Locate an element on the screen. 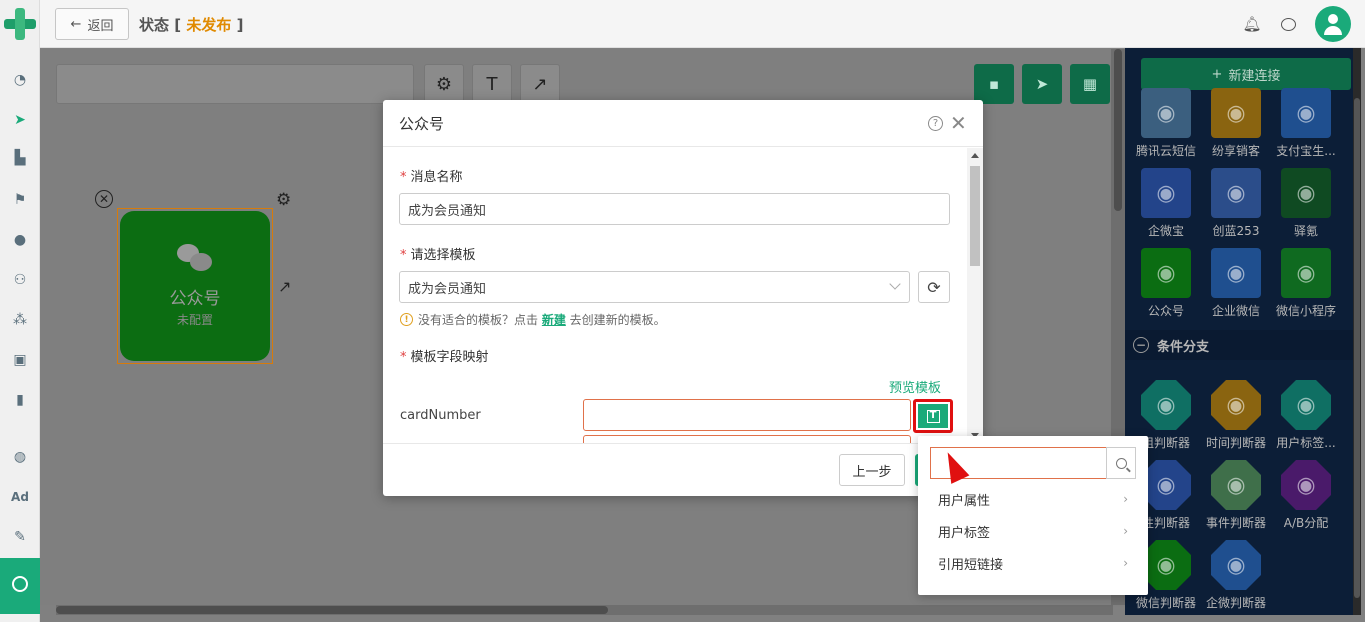  dialog-header: 公众号 is located at coordinates (683, 123).